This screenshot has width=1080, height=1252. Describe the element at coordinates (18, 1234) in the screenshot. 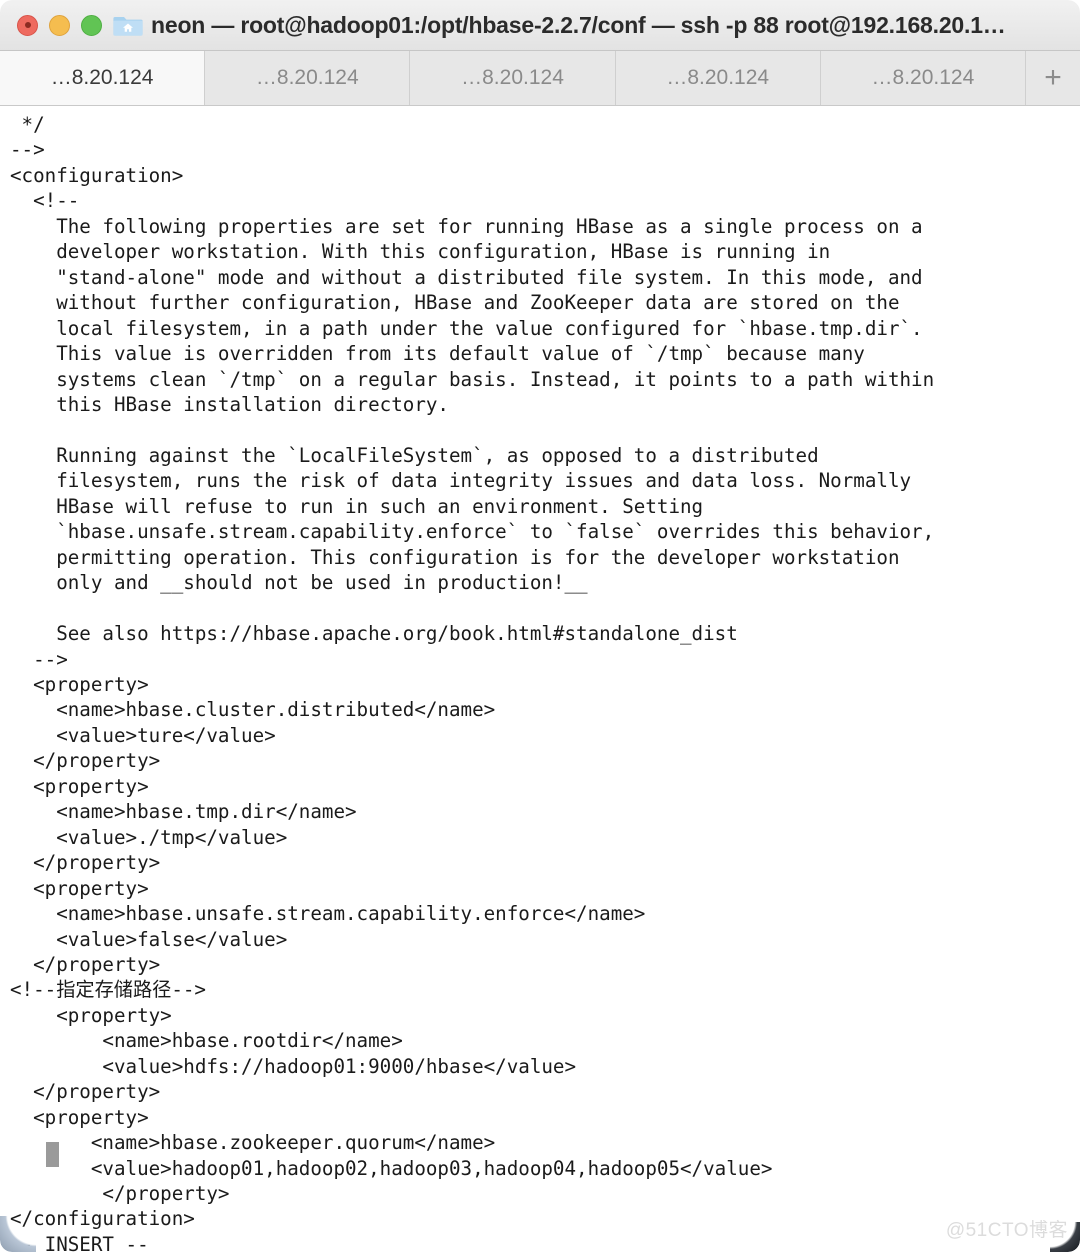

I see `corner-decoration-left` at that location.